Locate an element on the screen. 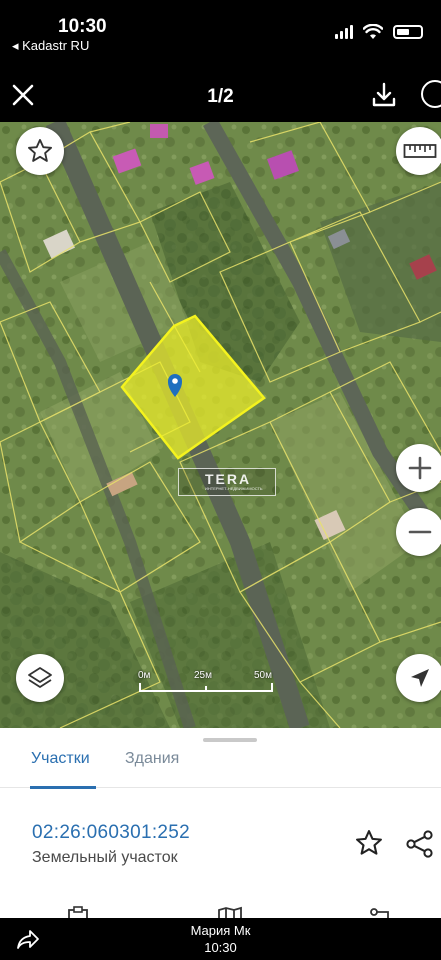 This screenshot has width=441, height=960. download-icon is located at coordinates (384, 95).